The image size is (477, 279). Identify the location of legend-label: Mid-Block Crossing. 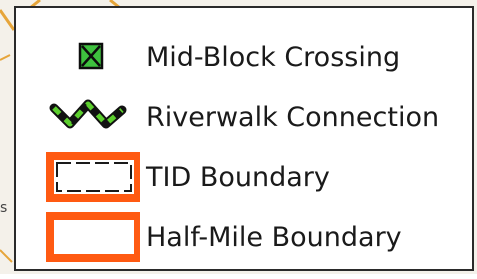
(273, 57).